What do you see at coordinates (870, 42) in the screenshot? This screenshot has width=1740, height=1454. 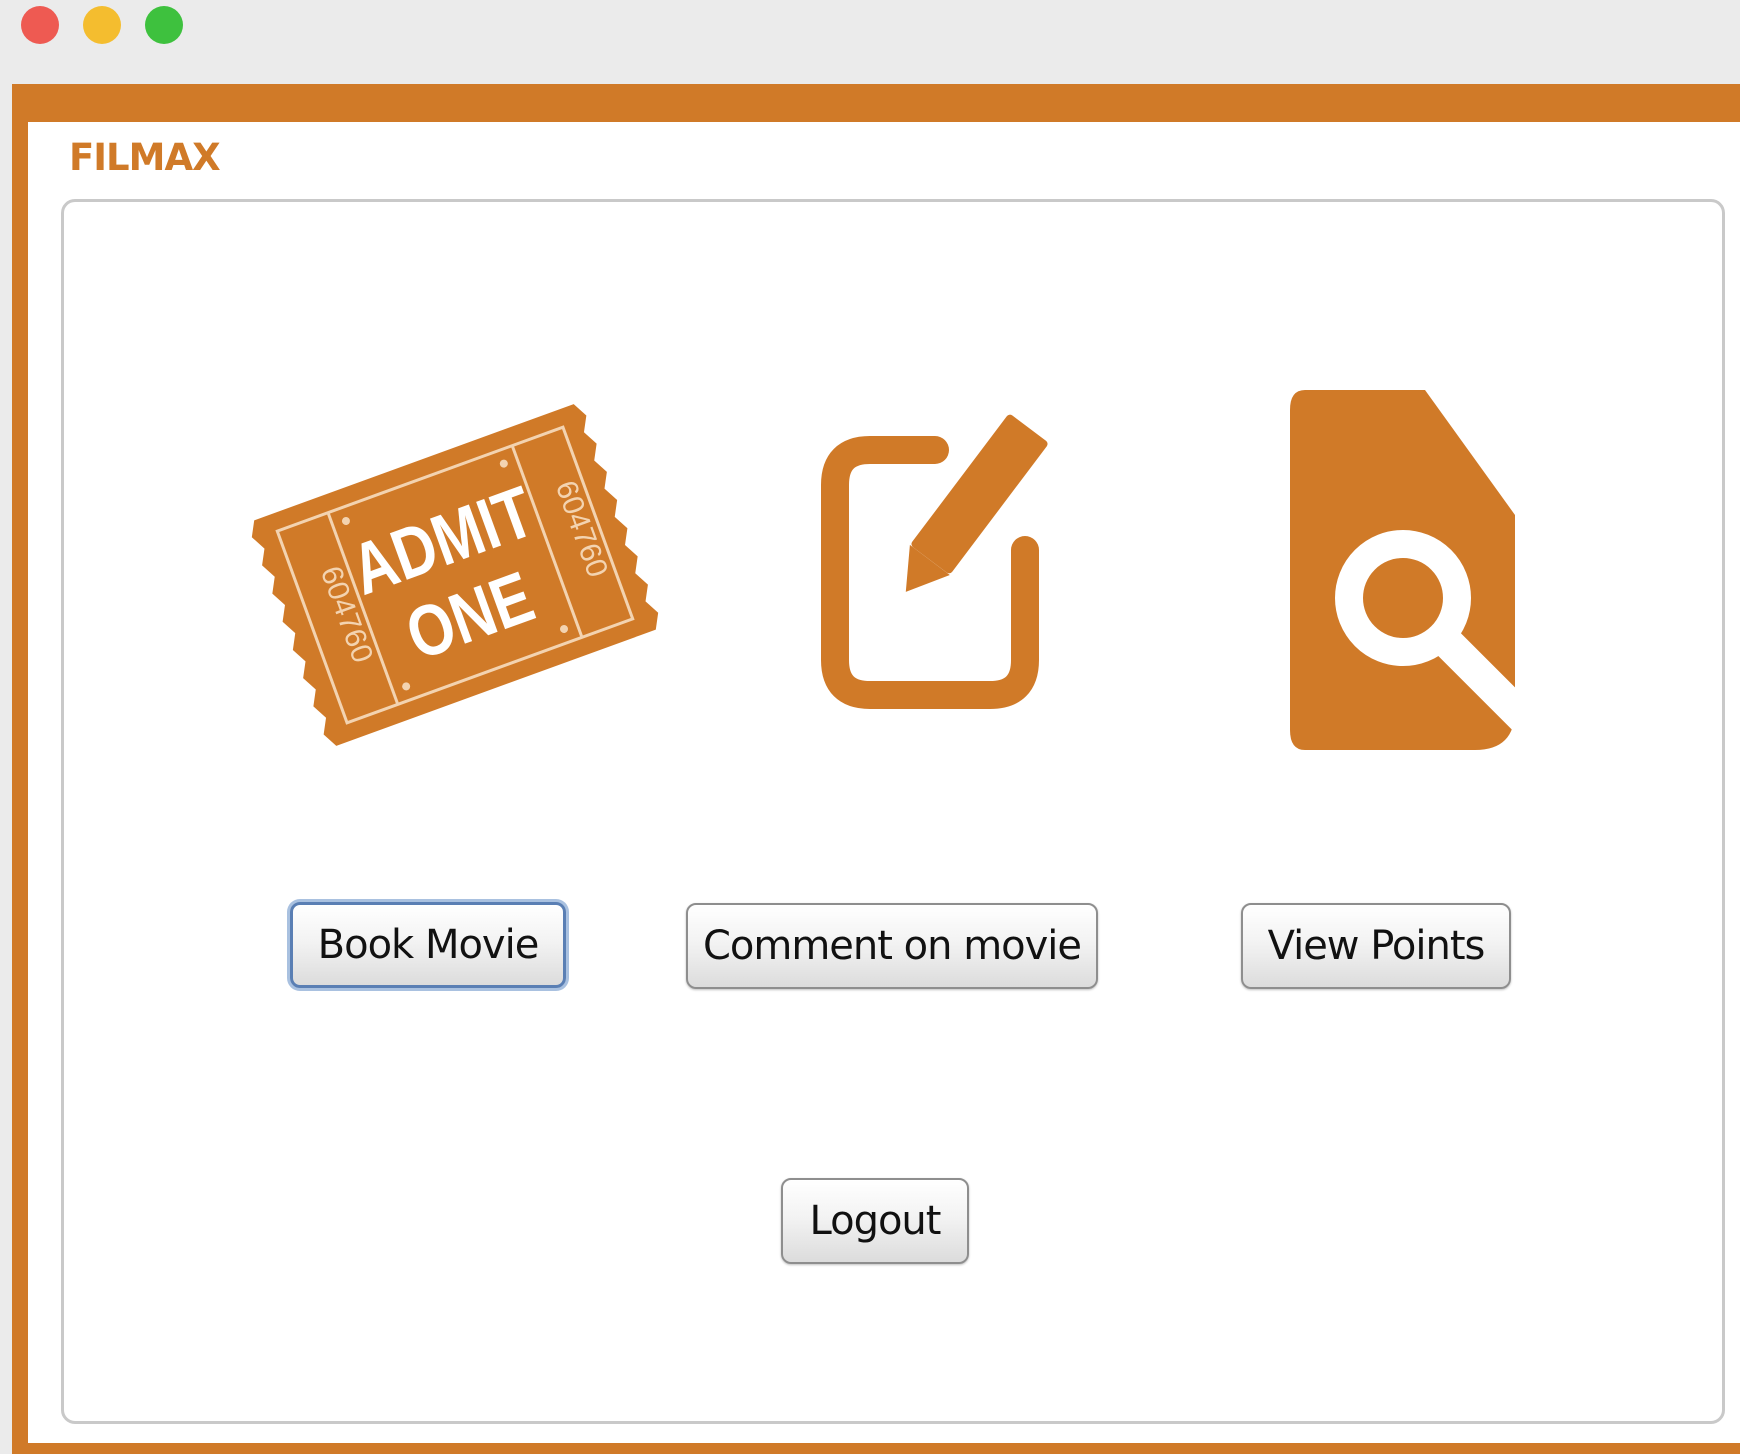 I see `window-titlebar` at bounding box center [870, 42].